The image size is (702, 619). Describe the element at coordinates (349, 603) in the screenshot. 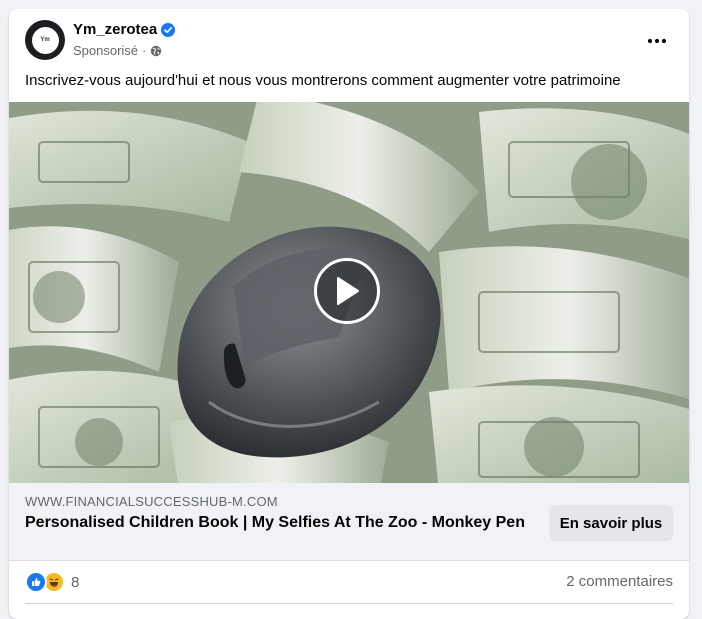

I see `divider` at that location.